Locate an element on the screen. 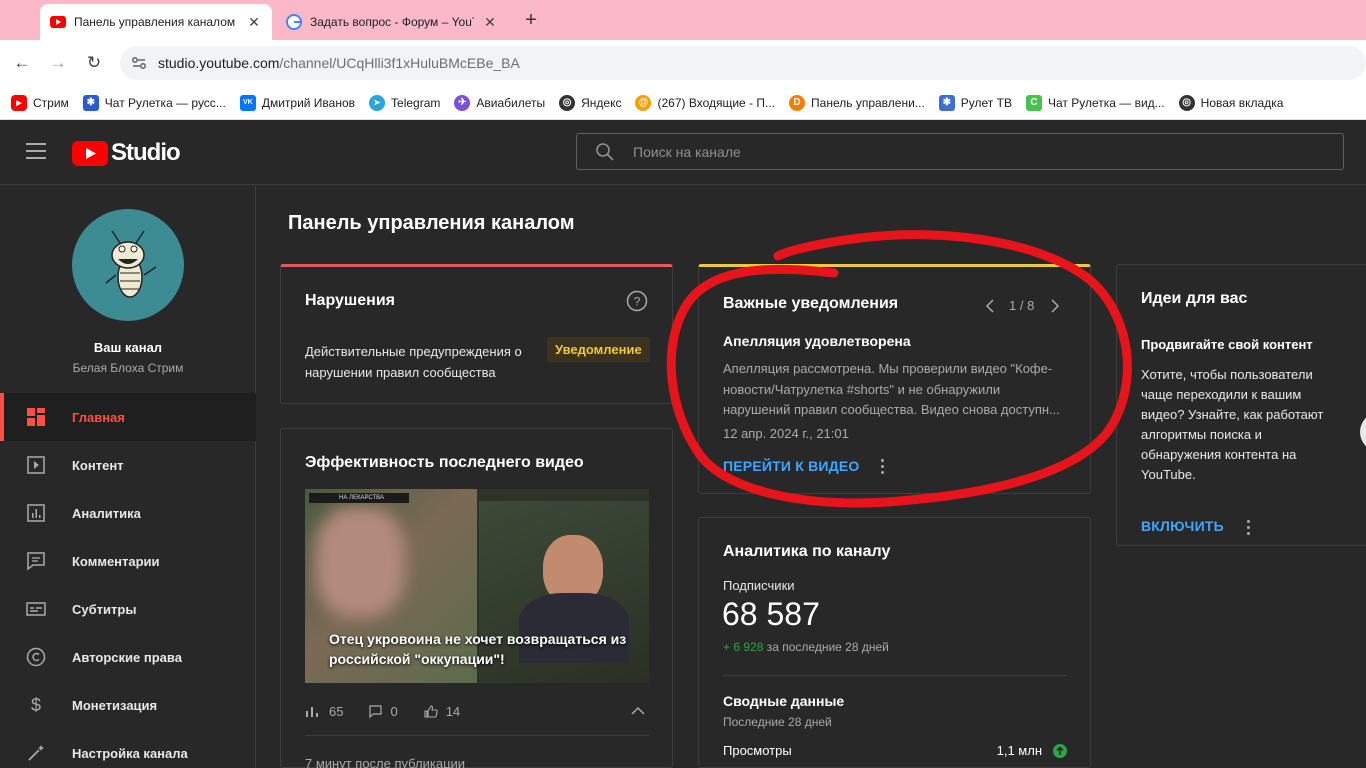  wand-icon is located at coordinates (36, 753).